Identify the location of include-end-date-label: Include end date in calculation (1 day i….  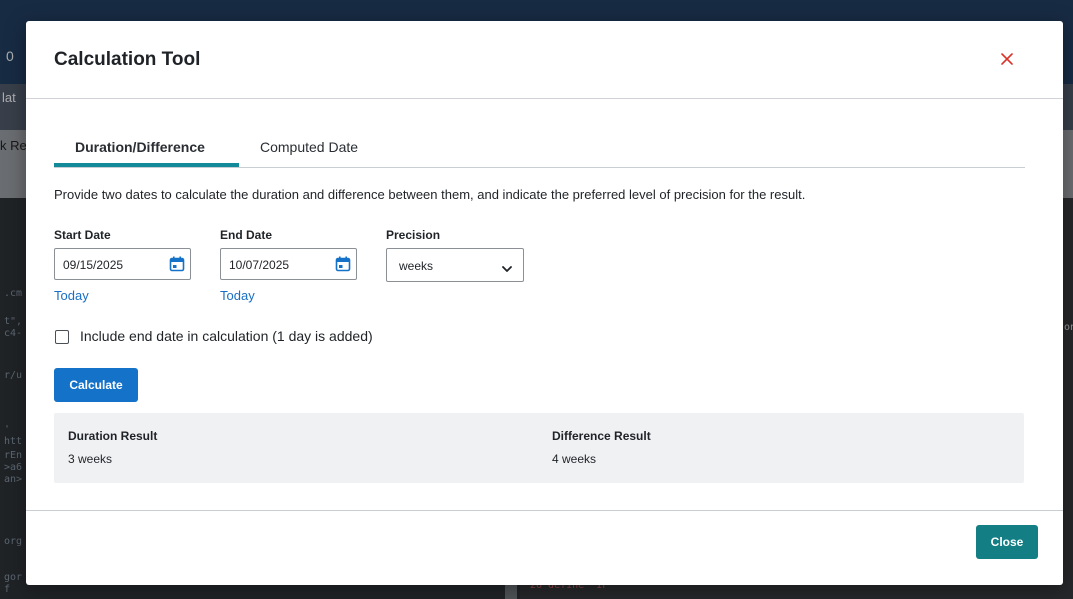
(226, 336).